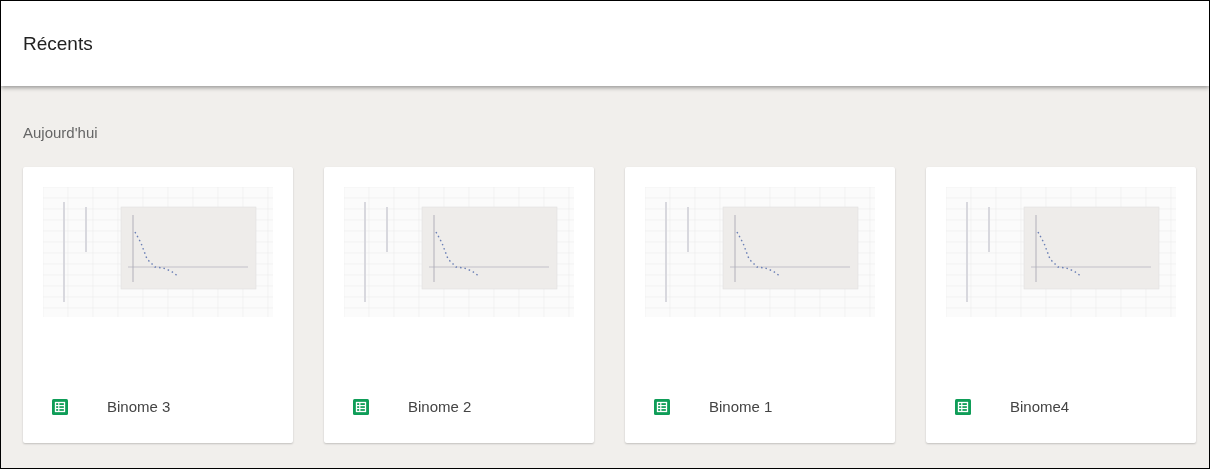  I want to click on file-name: Binome4, so click(1040, 406).